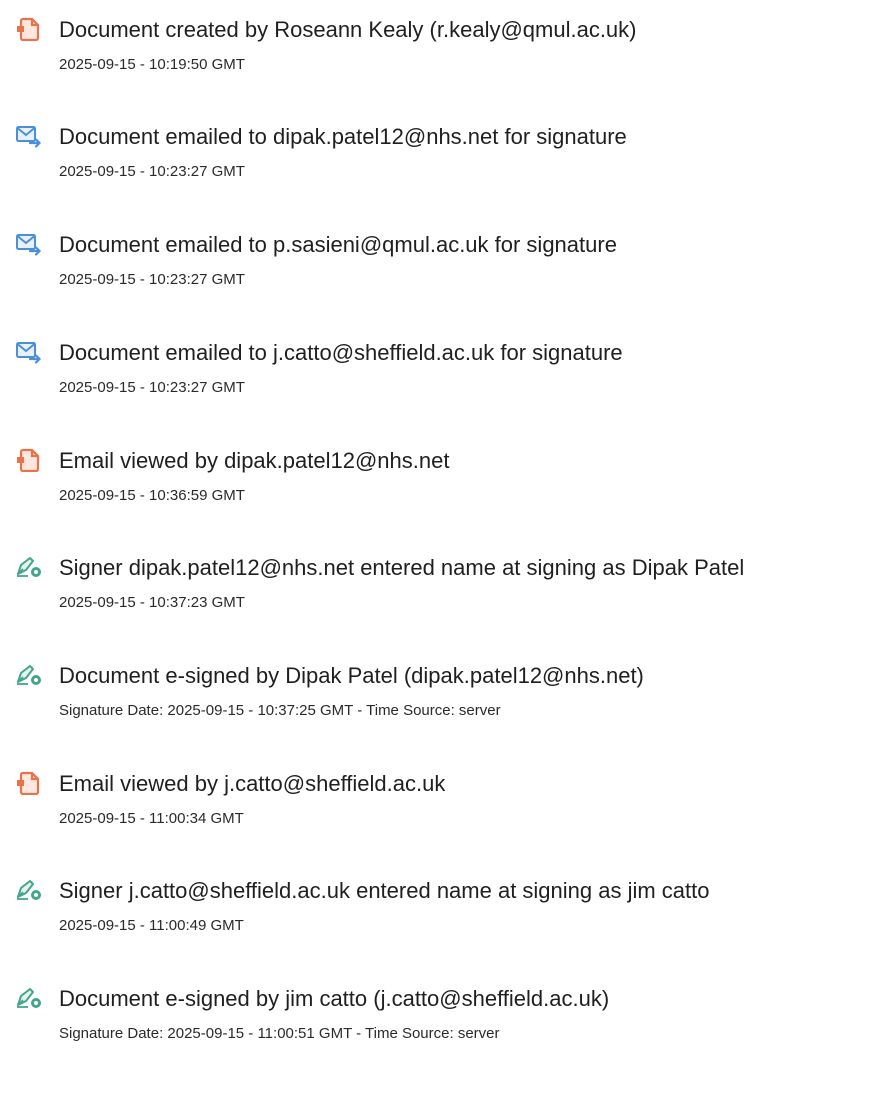 The width and height of the screenshot is (890, 1111). What do you see at coordinates (252, 783) in the screenshot?
I see `event-title: Email viewed by j.catto@sheffield.ac.uk` at bounding box center [252, 783].